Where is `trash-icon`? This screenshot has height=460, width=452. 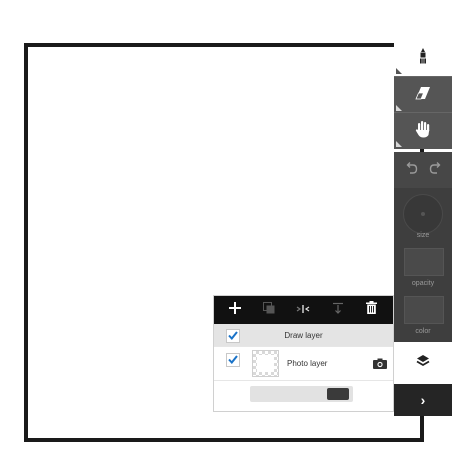 trash-icon is located at coordinates (372, 310).